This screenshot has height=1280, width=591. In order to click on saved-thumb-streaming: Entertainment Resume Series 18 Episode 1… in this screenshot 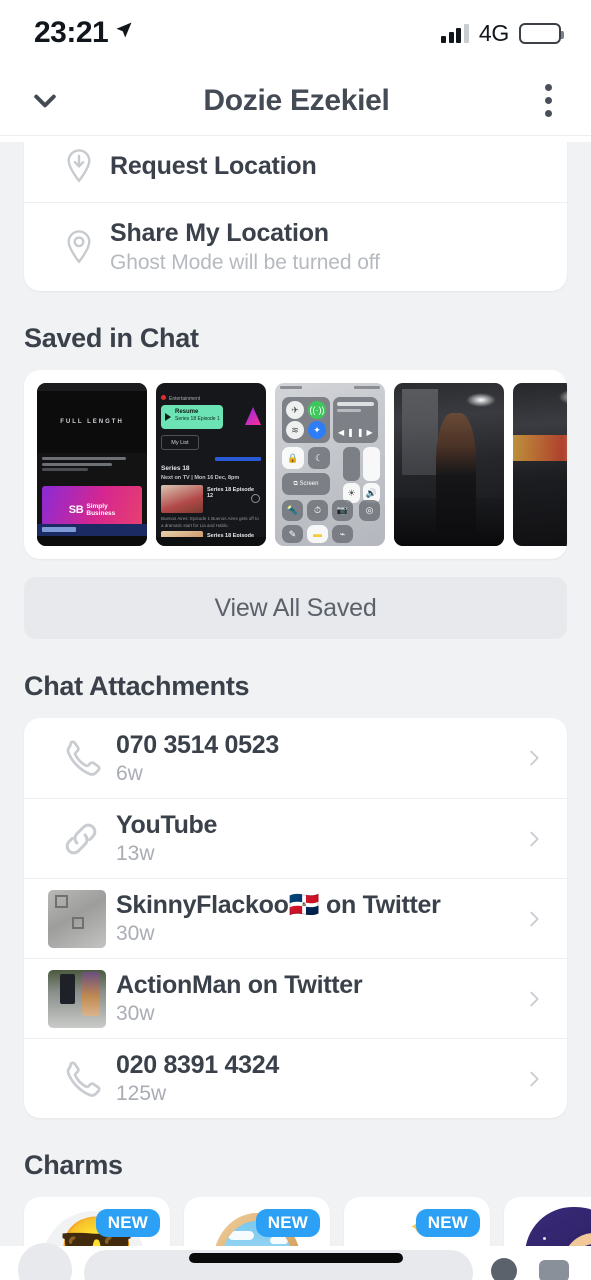, I will do `click(211, 464)`.